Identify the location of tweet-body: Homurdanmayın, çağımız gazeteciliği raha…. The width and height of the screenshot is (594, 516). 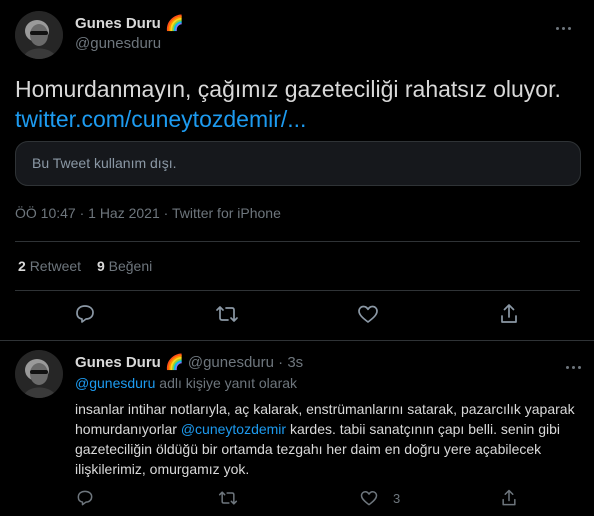
(288, 89).